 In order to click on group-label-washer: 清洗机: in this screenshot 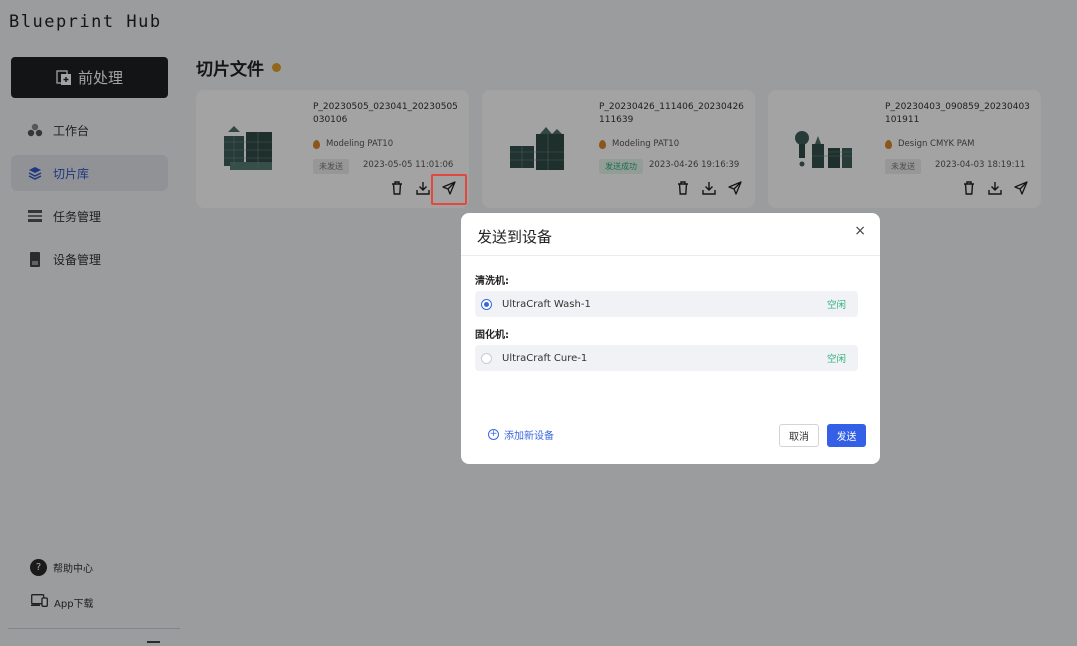, I will do `click(492, 281)`.